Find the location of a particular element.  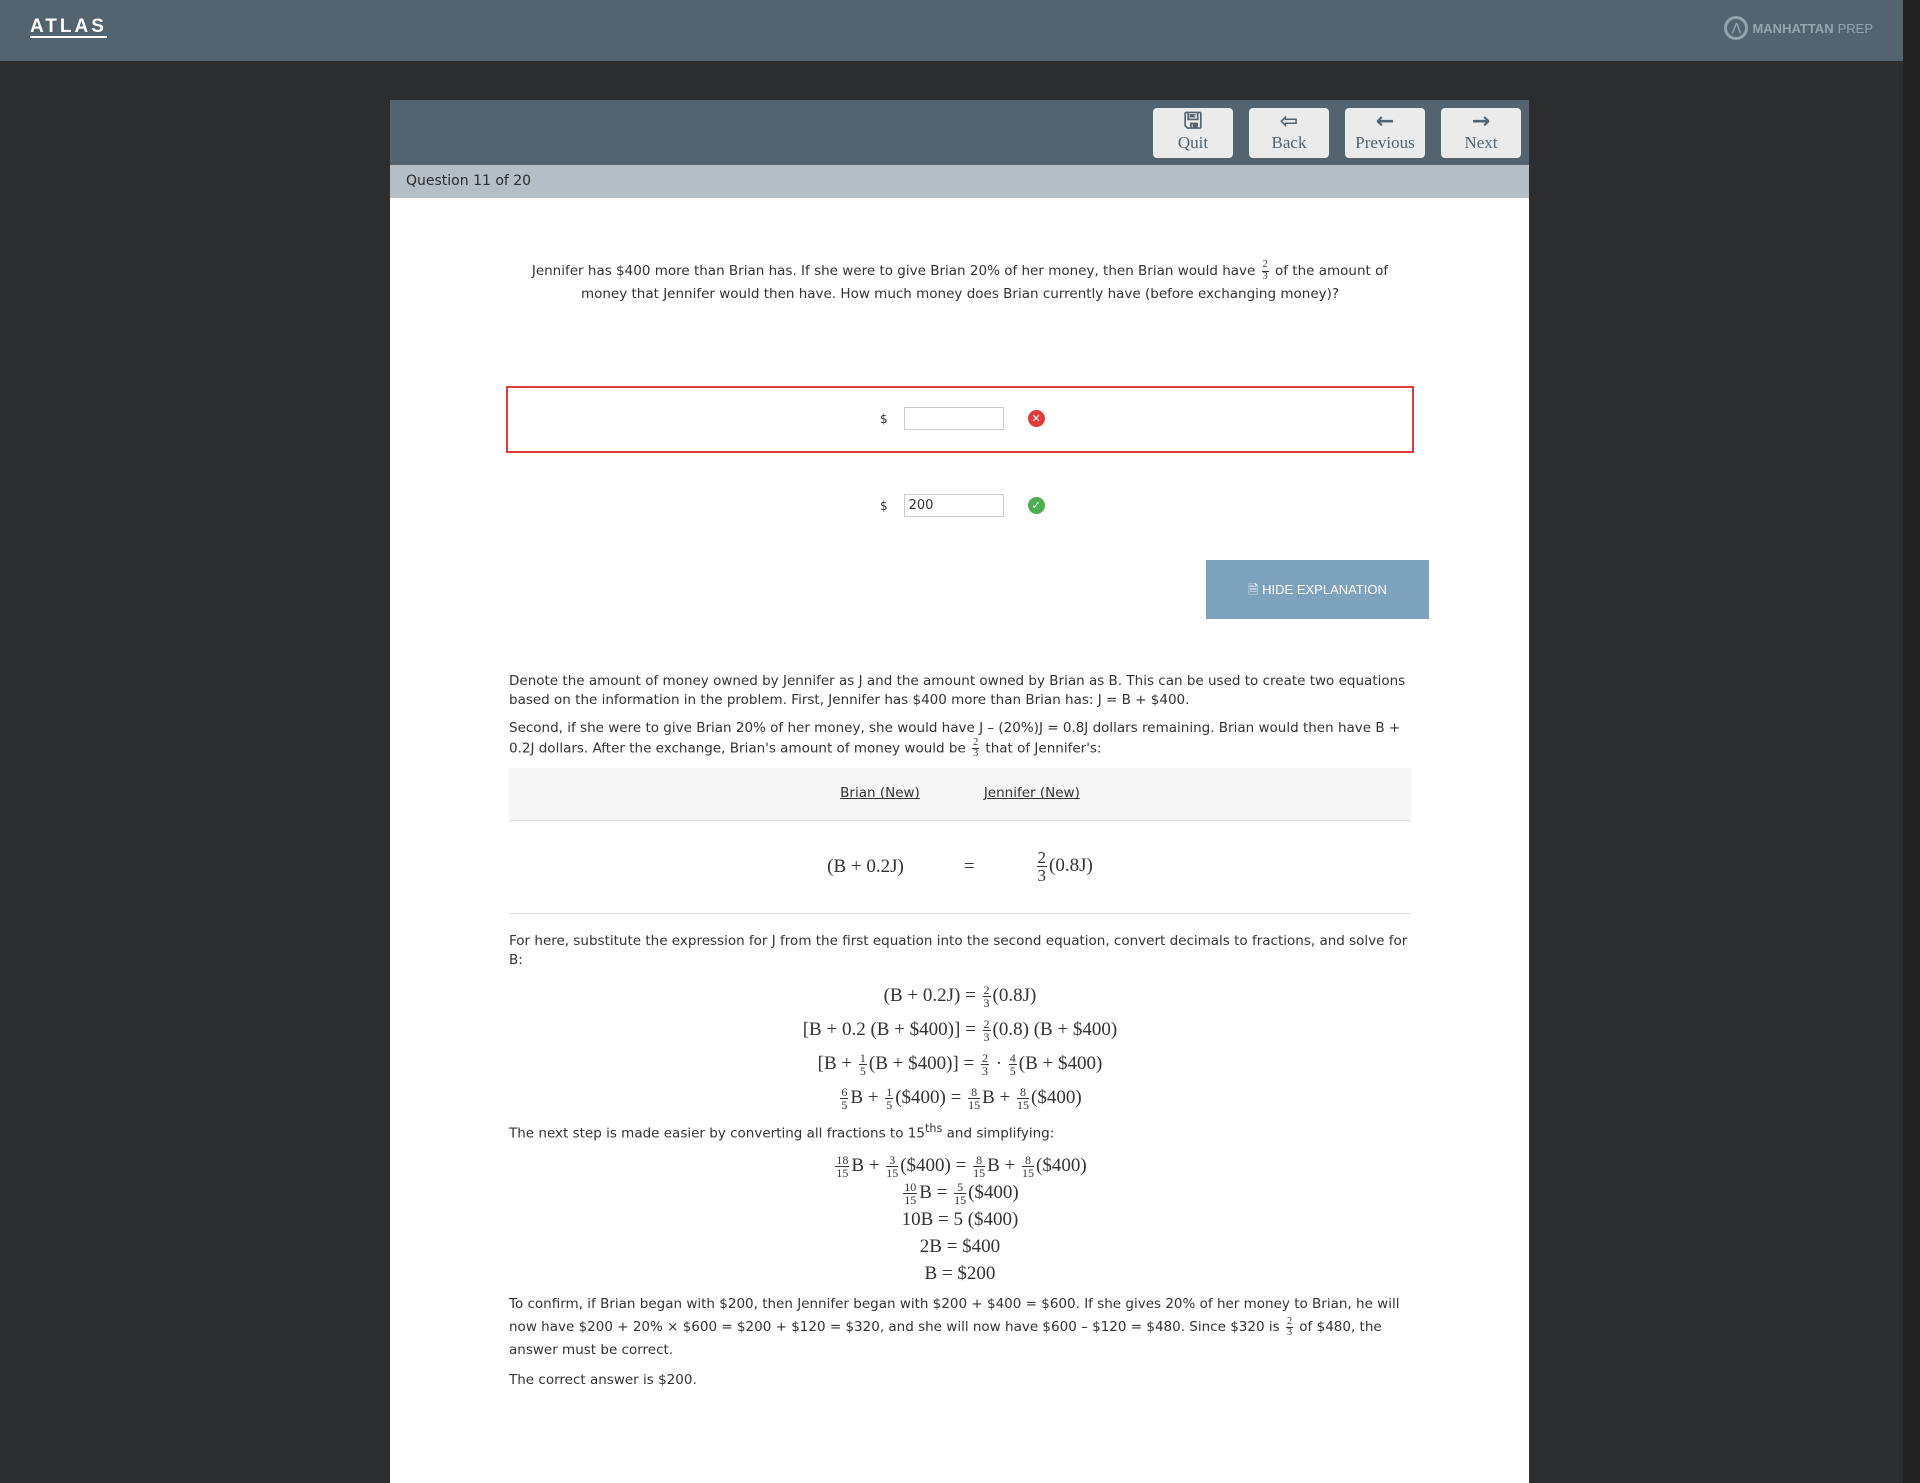

answer-row-user: $ ✕ is located at coordinates (962, 418).